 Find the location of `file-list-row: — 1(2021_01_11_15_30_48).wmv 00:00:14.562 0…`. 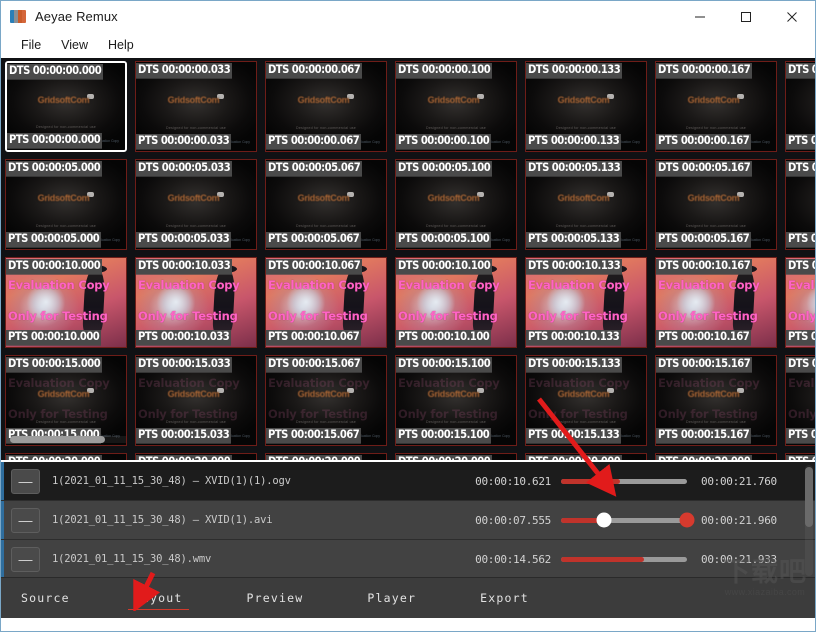

file-list-row: — 1(2021_01_11_15_30_48).wmv 00:00:14.562 0… is located at coordinates (408, 558).